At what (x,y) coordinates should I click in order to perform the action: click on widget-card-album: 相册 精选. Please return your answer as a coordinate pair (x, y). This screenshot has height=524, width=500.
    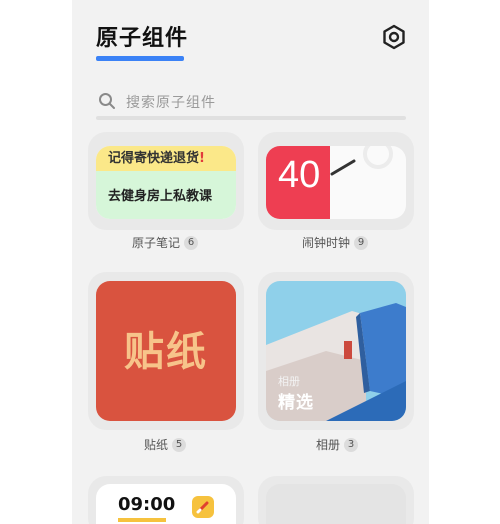
    Looking at the image, I should click on (336, 351).